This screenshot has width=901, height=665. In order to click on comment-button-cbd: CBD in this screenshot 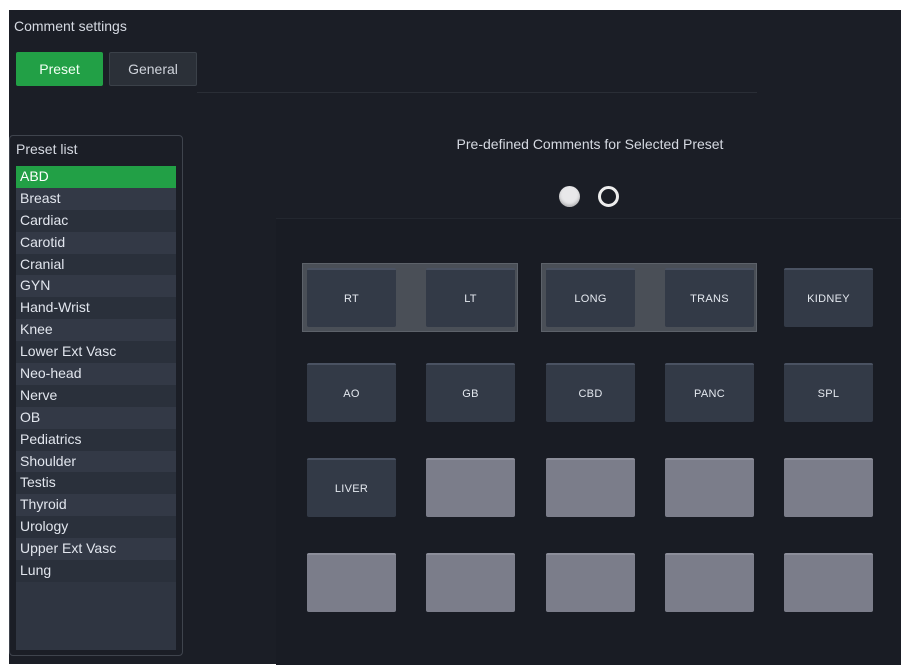, I will do `click(590, 392)`.